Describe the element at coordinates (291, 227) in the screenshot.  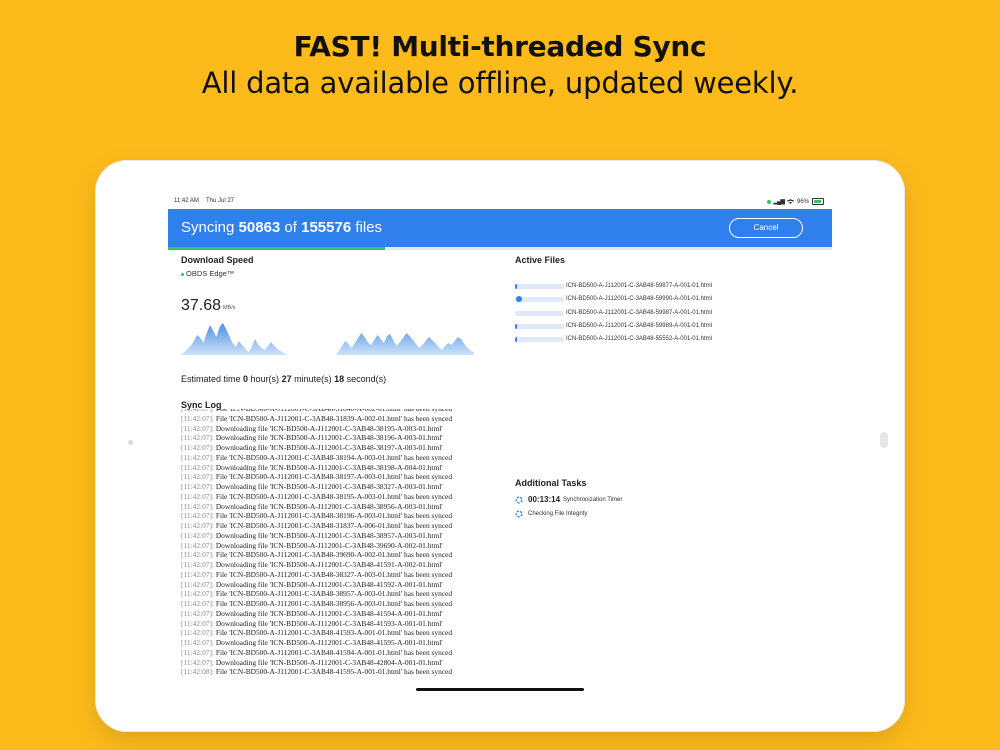
I see `sync-title-of: of` at that location.